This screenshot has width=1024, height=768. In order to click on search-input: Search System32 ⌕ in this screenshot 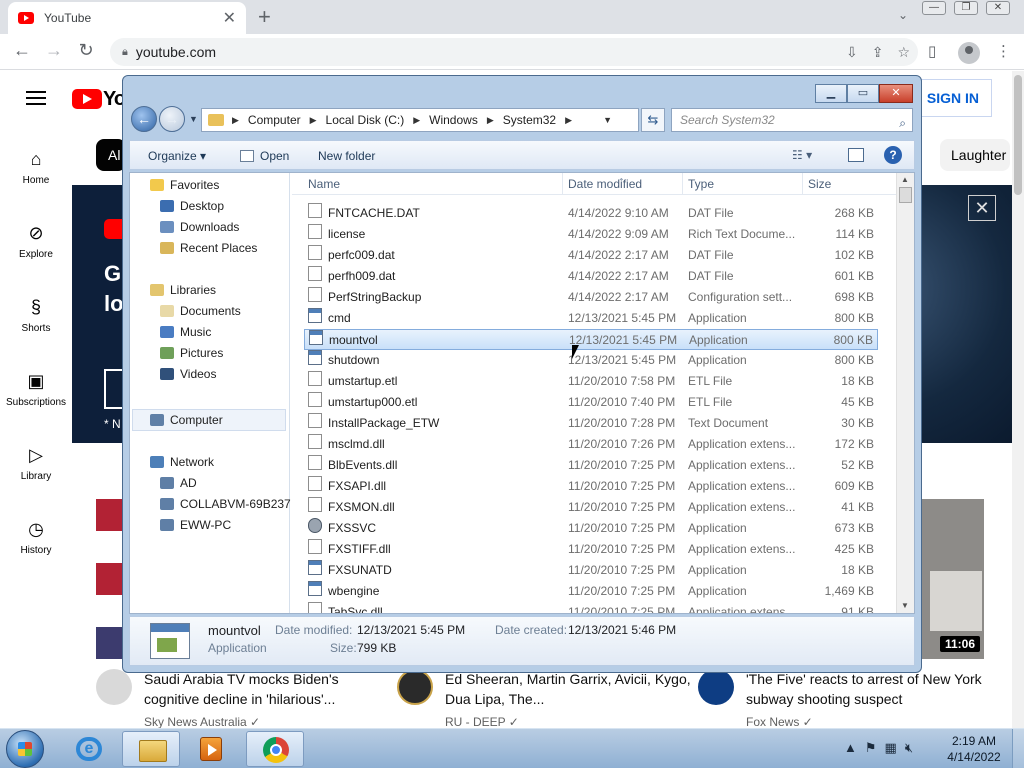, I will do `click(792, 120)`.